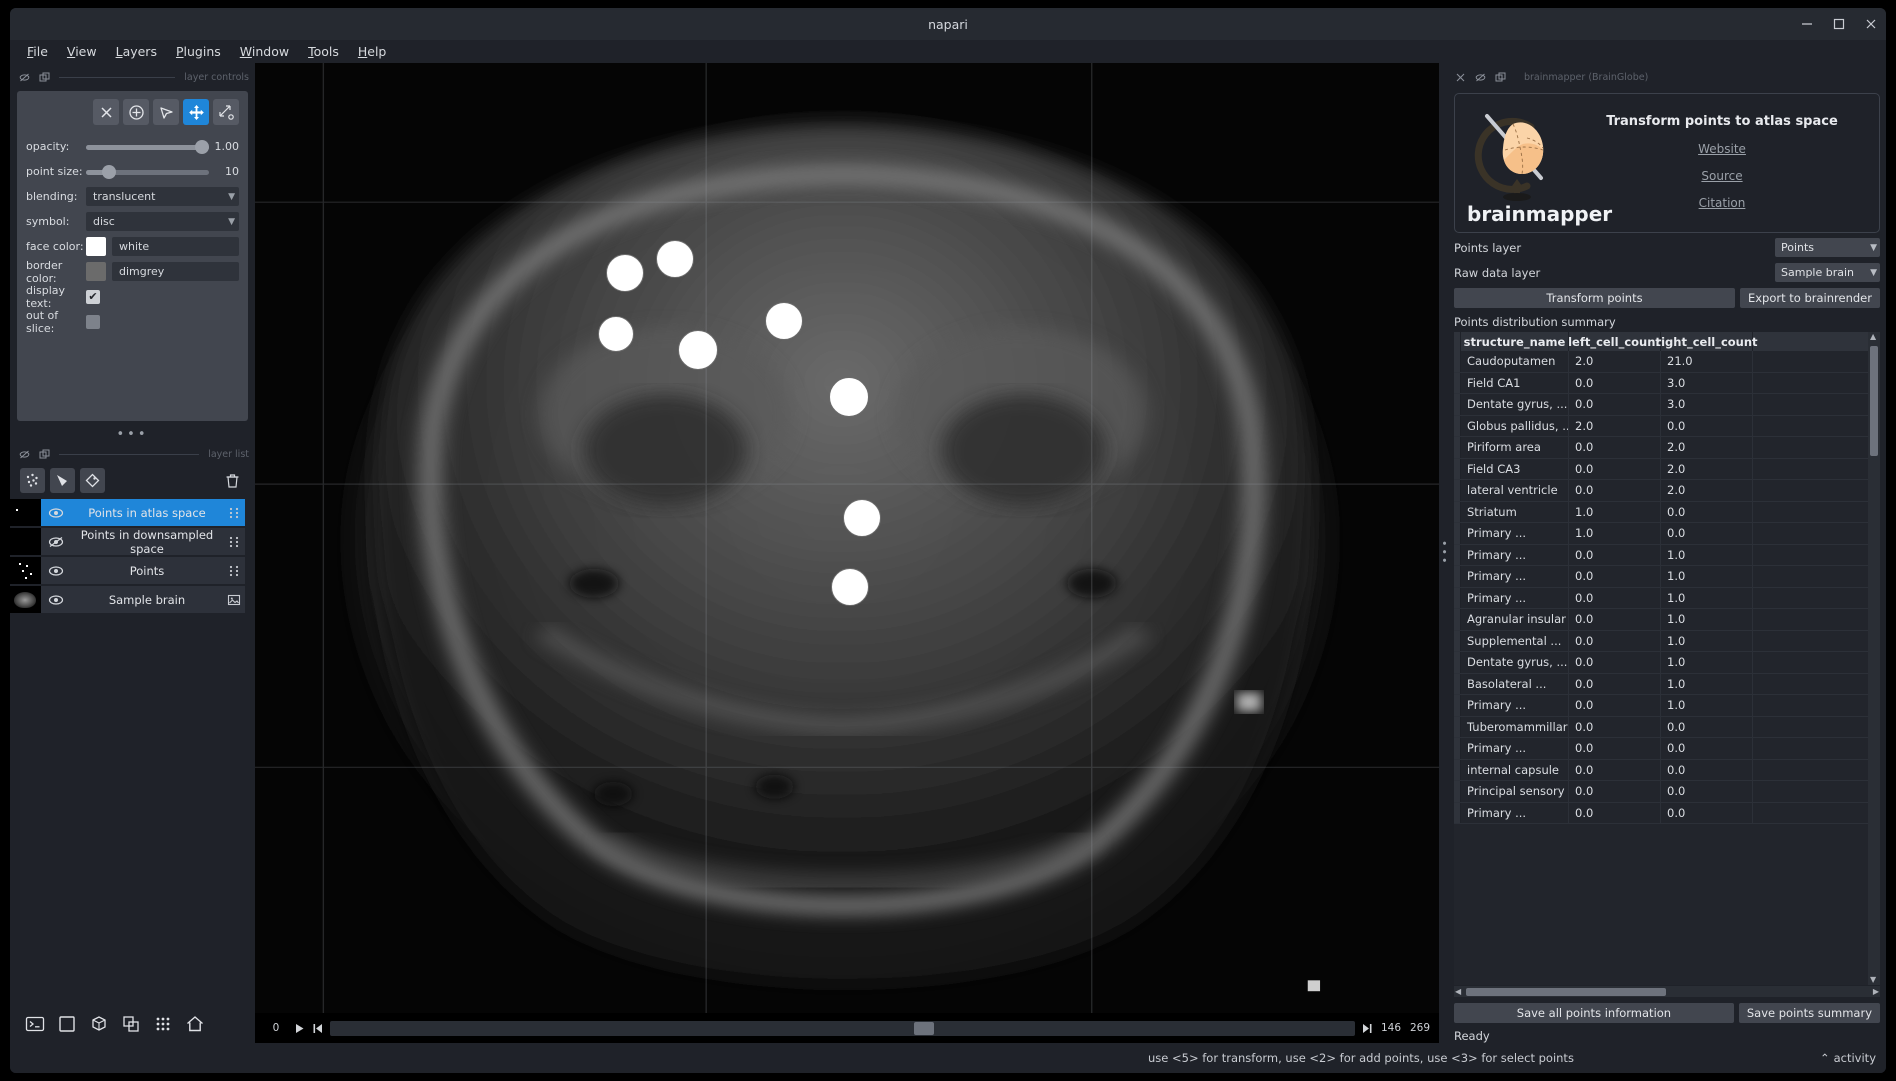 This screenshot has height=1081, width=1896. What do you see at coordinates (1873, 980) in the screenshot?
I see `scroll-down-arrow-icon: ▼` at bounding box center [1873, 980].